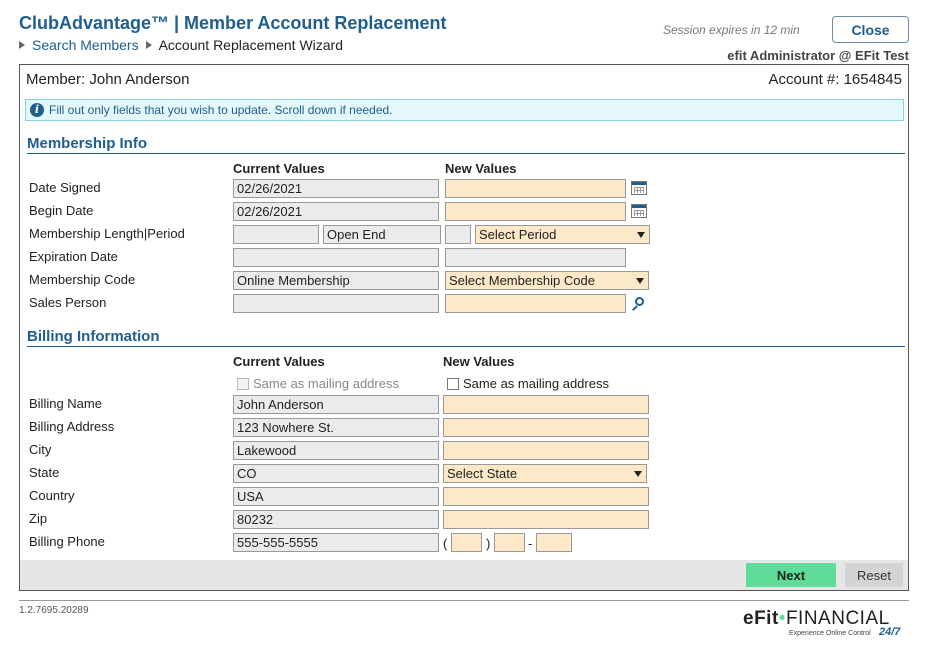 This screenshot has height=653, width=933. I want to click on next-button: Next, so click(791, 575).